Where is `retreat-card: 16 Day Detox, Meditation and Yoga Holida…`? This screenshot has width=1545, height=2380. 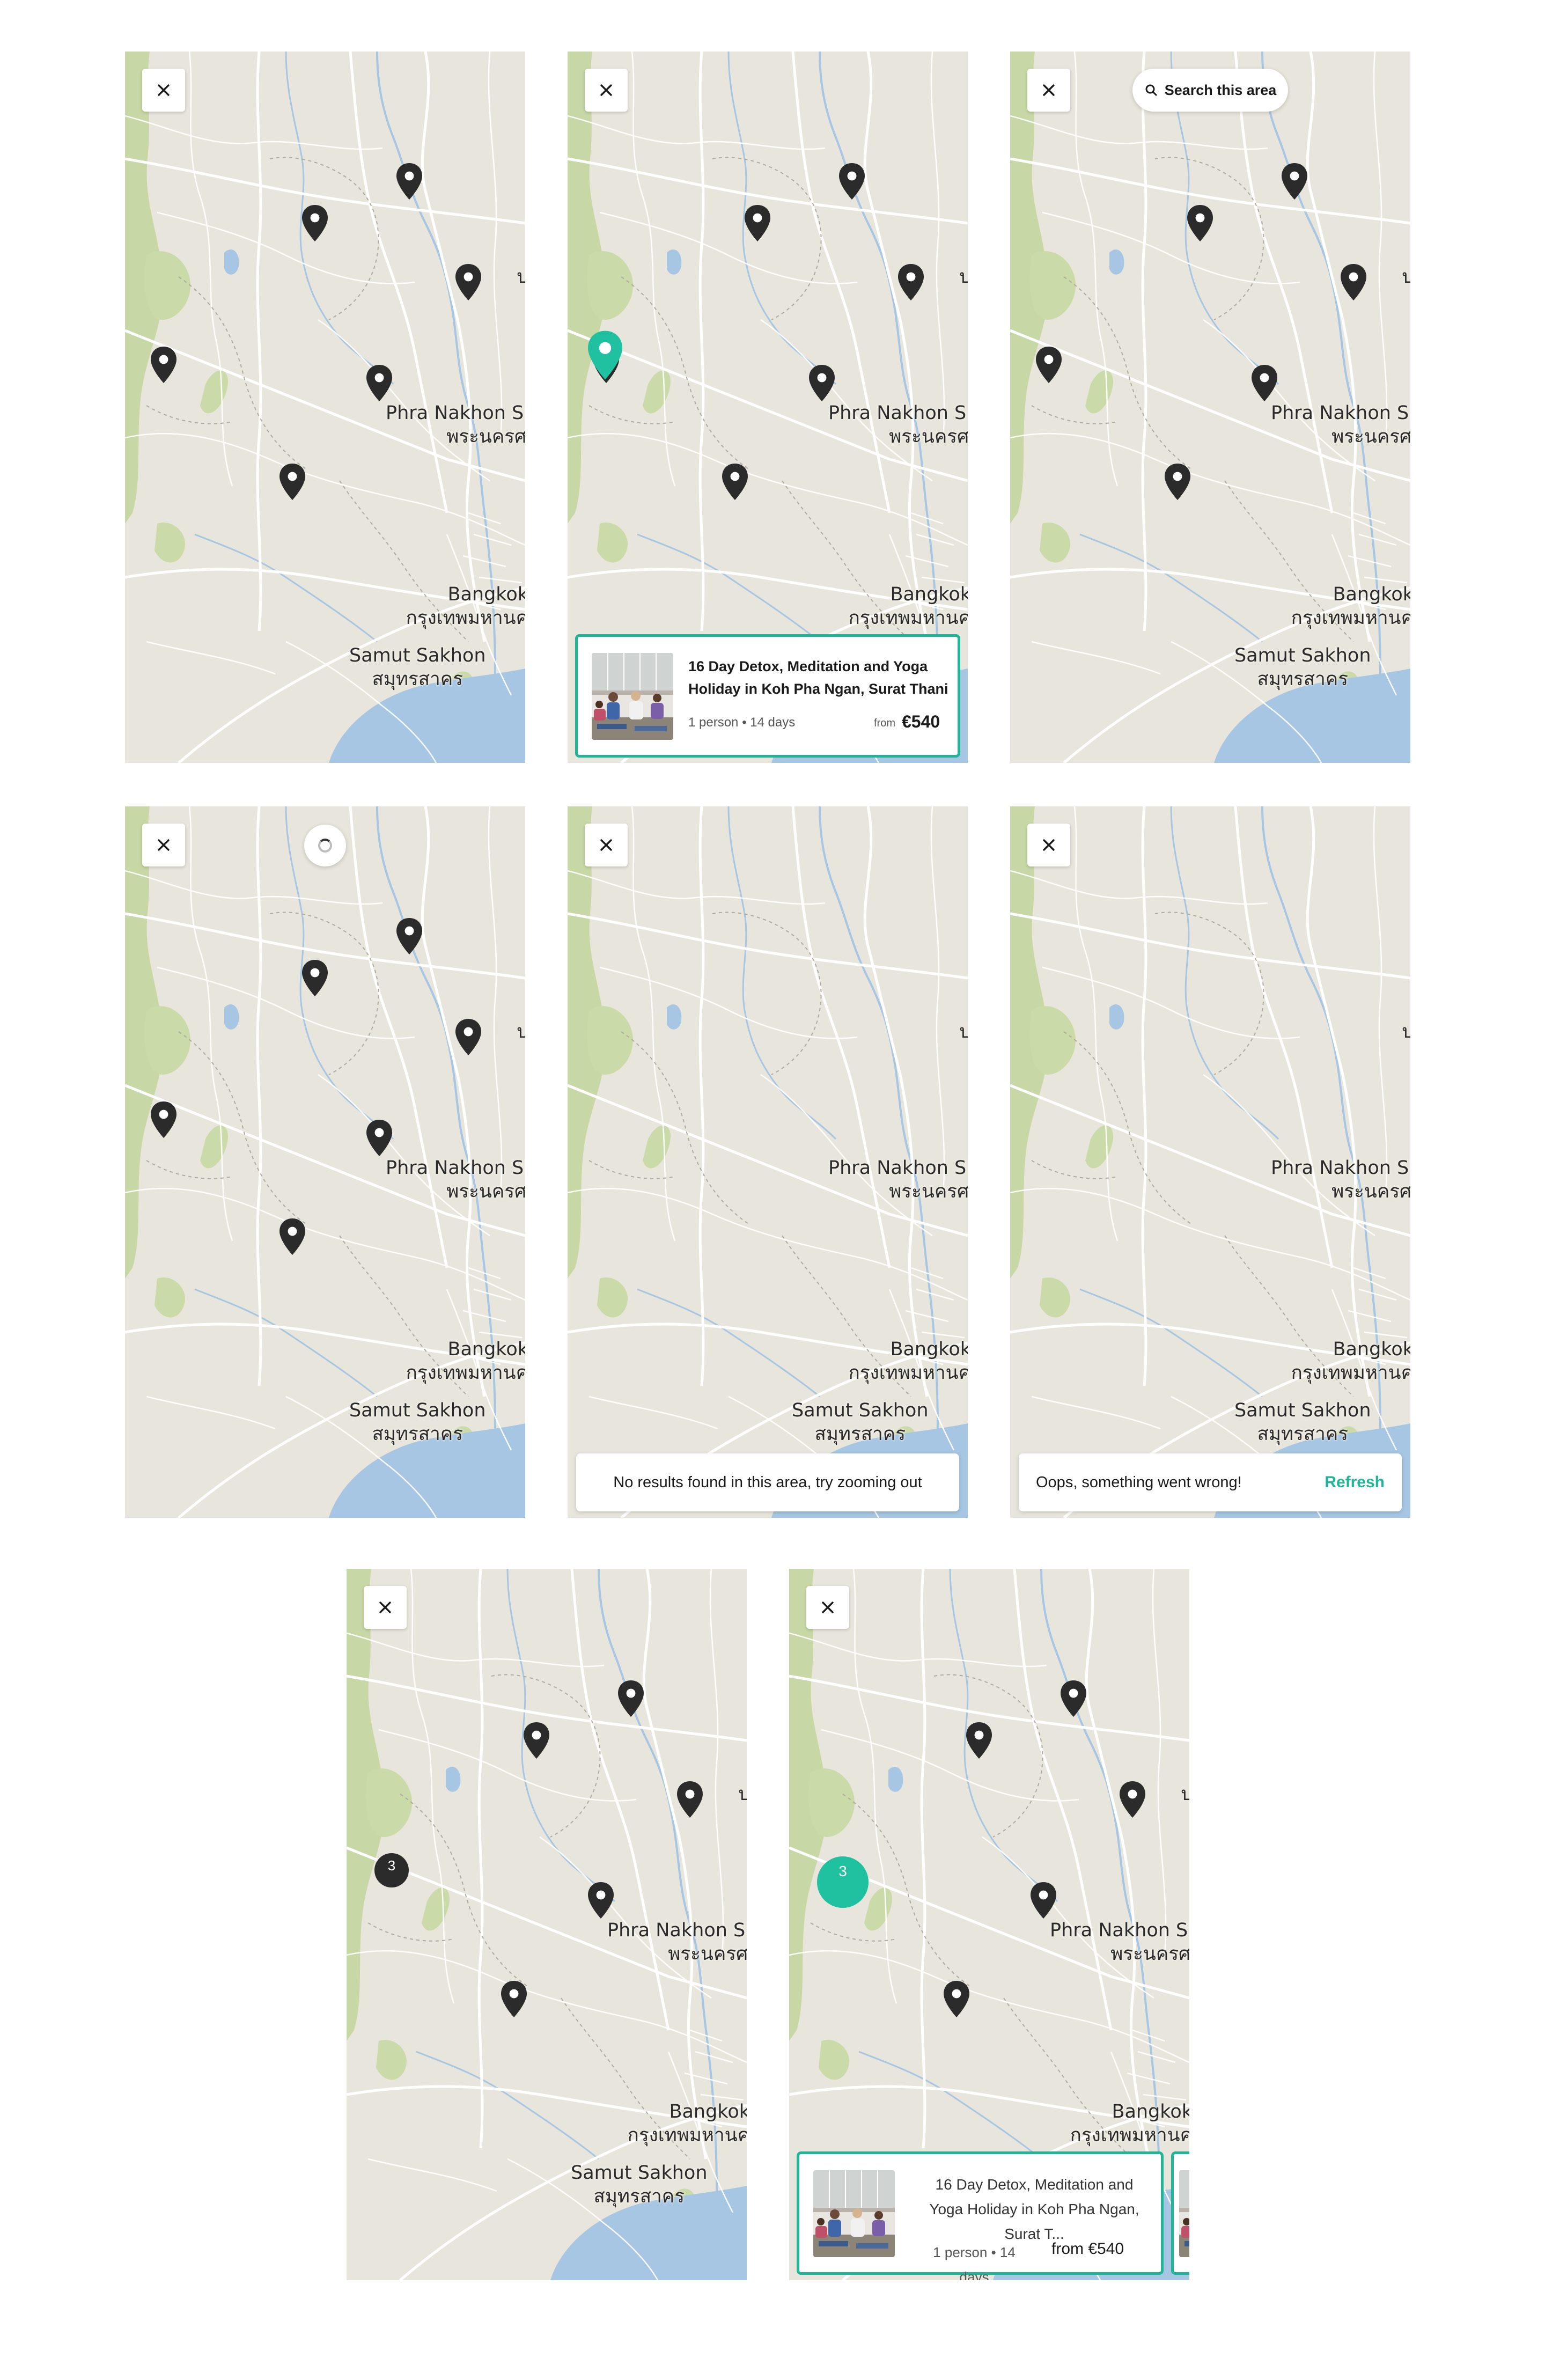
retreat-card: 16 Day Detox, Meditation and Yoga Holida… is located at coordinates (767, 696).